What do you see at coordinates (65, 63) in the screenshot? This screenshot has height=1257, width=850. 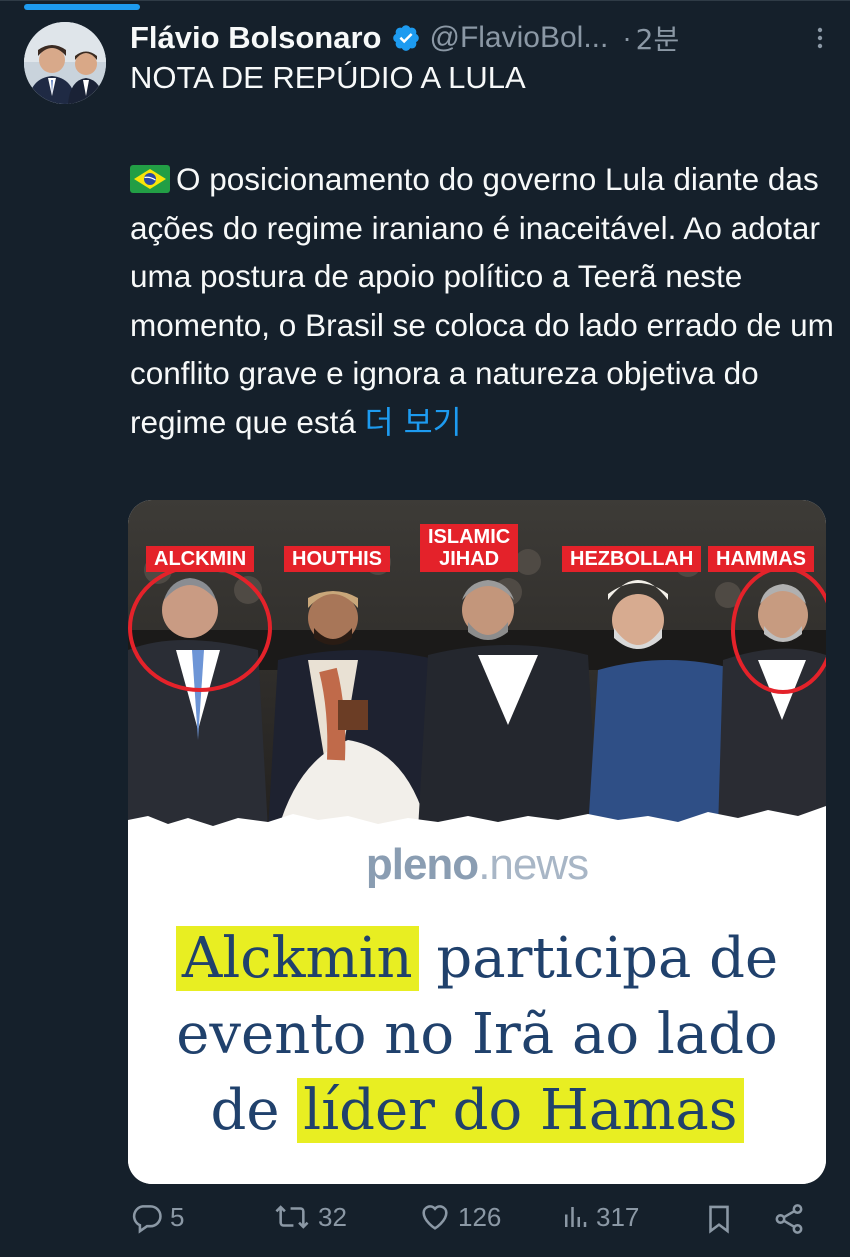 I see `avatar` at bounding box center [65, 63].